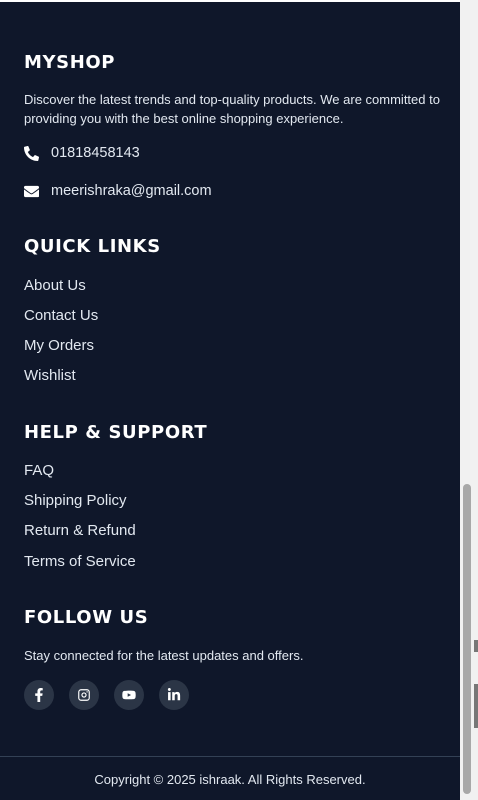  What do you see at coordinates (92, 246) in the screenshot?
I see `quick-links-title: QUICK LINKS` at bounding box center [92, 246].